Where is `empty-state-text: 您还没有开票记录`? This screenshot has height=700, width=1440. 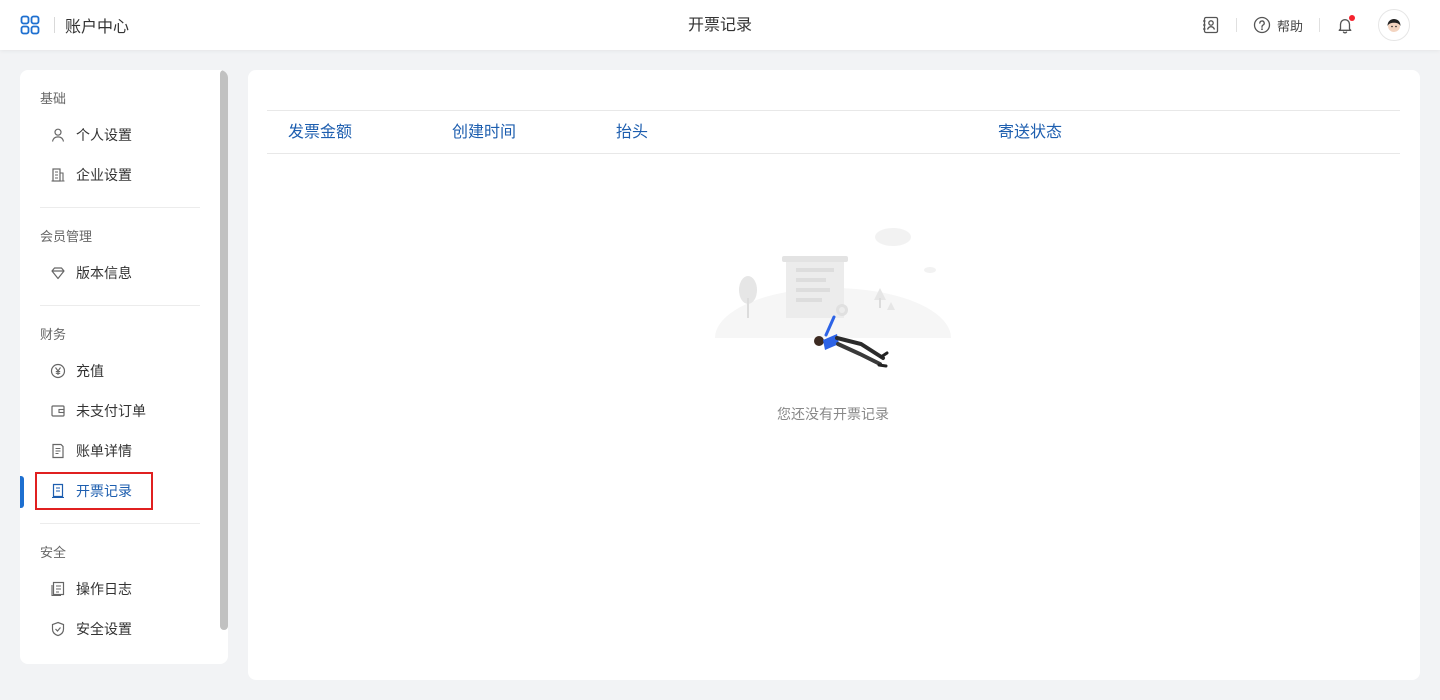 empty-state-text: 您还没有开票记录 is located at coordinates (833, 415).